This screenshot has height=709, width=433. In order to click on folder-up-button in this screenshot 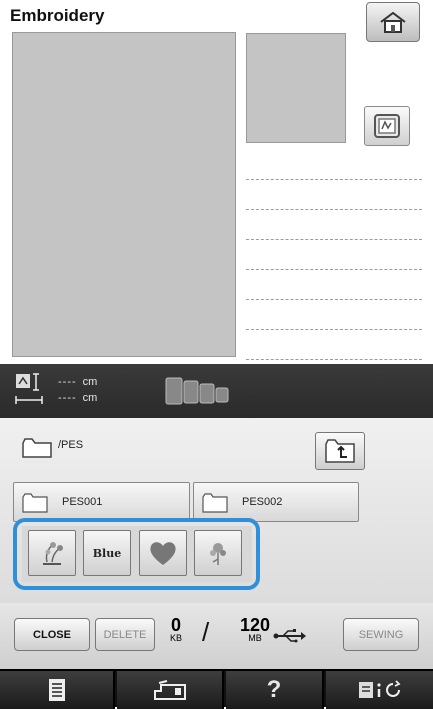, I will do `click(340, 451)`.